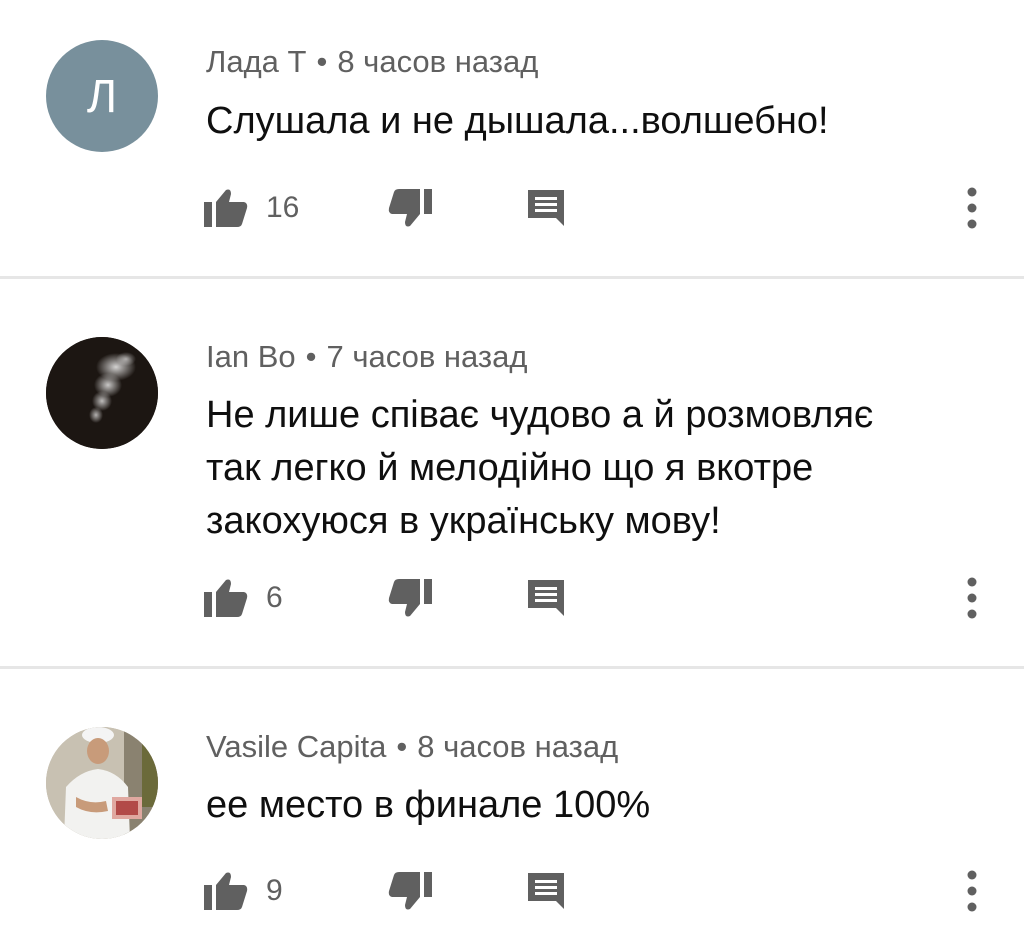 The width and height of the screenshot is (1024, 937). Describe the element at coordinates (251, 208) in the screenshot. I see `like-button: 16` at that location.